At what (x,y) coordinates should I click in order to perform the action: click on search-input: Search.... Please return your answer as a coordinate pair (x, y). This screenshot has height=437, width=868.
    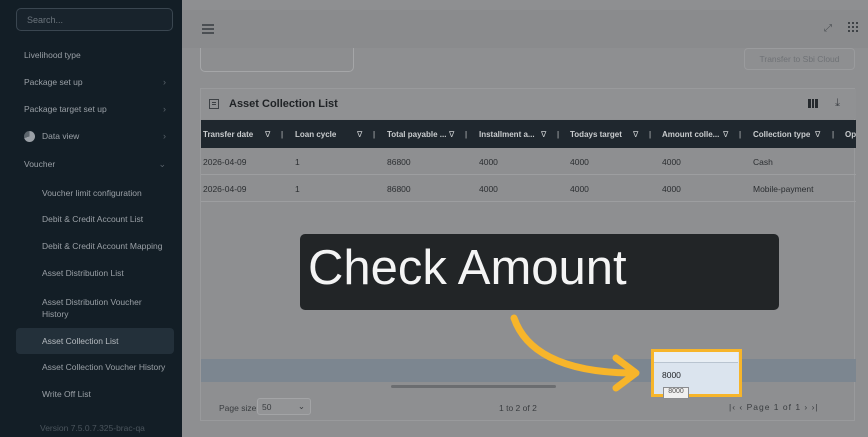
    Looking at the image, I should click on (94, 19).